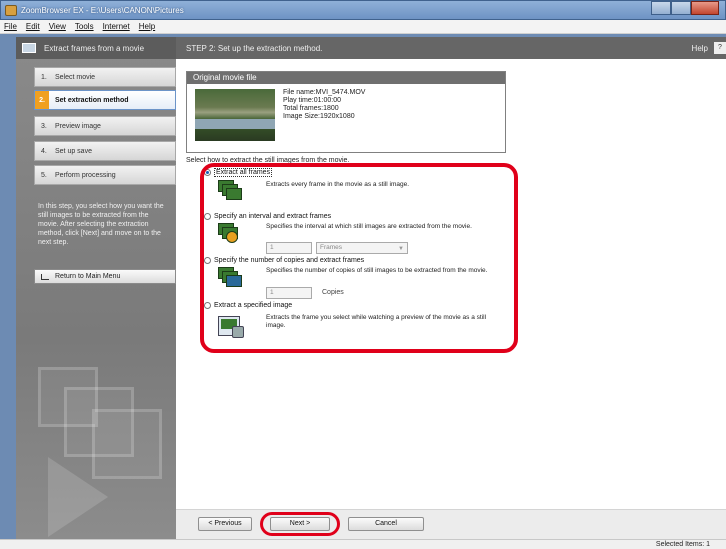 This screenshot has width=726, height=549. What do you see at coordinates (11, 10) in the screenshot?
I see `app-icon` at bounding box center [11, 10].